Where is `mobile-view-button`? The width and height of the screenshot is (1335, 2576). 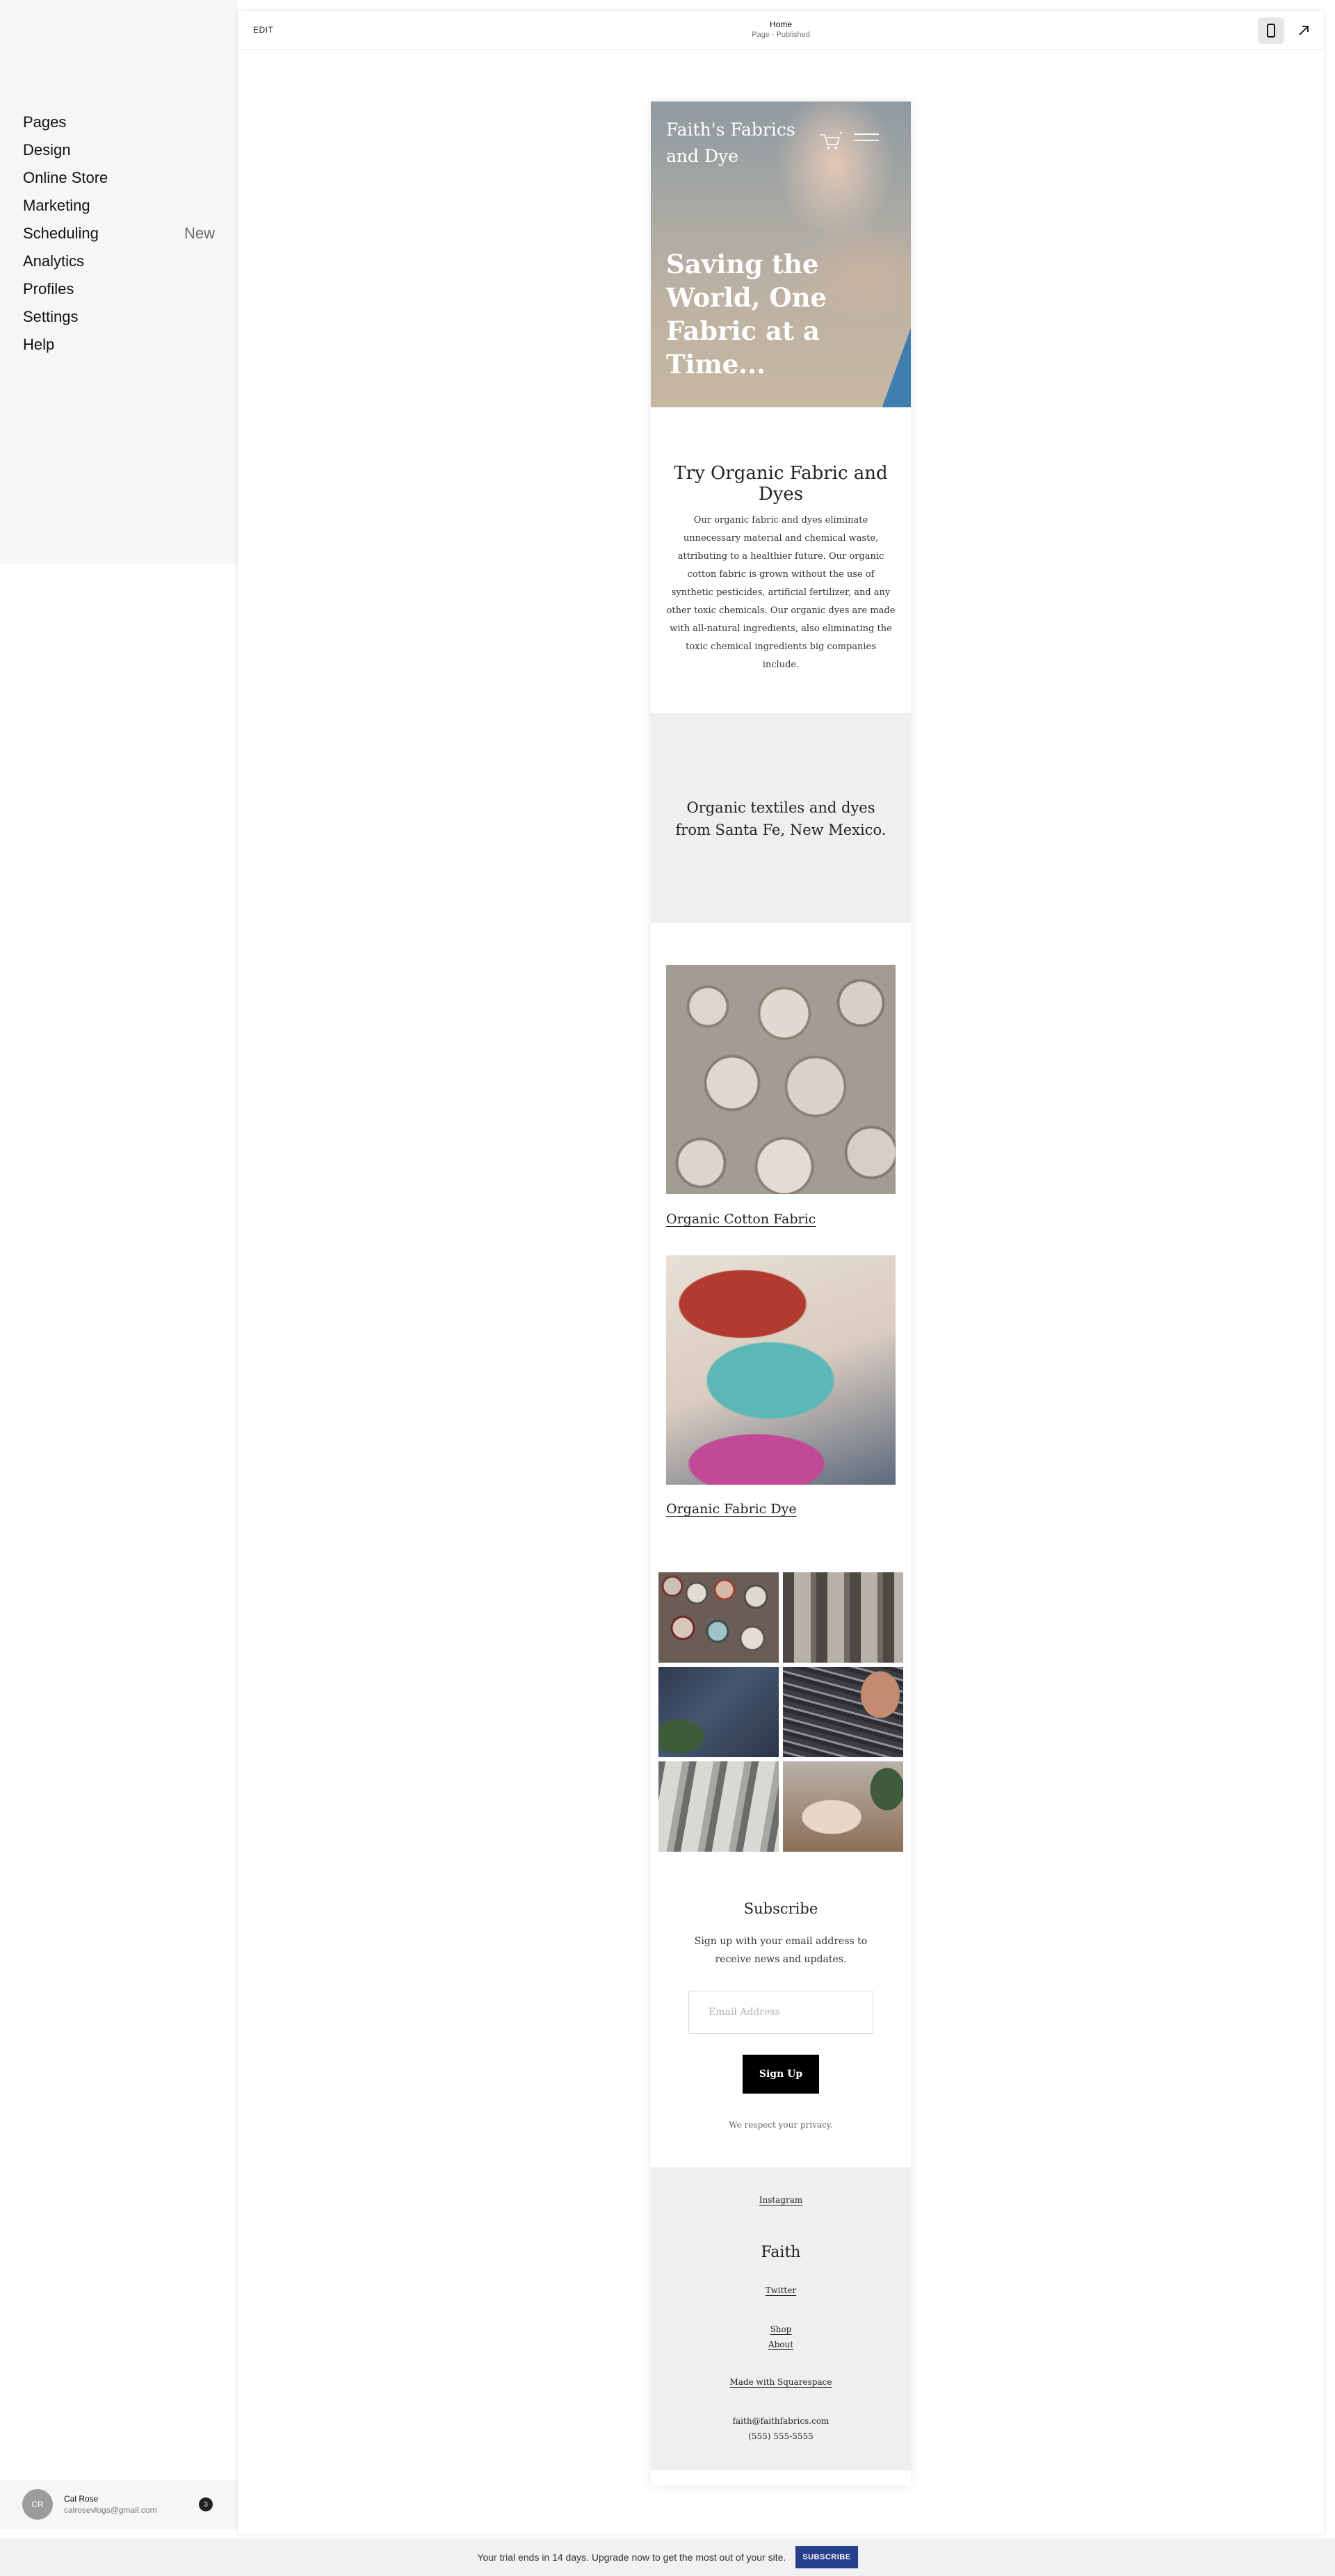 mobile-view-button is located at coordinates (1271, 30).